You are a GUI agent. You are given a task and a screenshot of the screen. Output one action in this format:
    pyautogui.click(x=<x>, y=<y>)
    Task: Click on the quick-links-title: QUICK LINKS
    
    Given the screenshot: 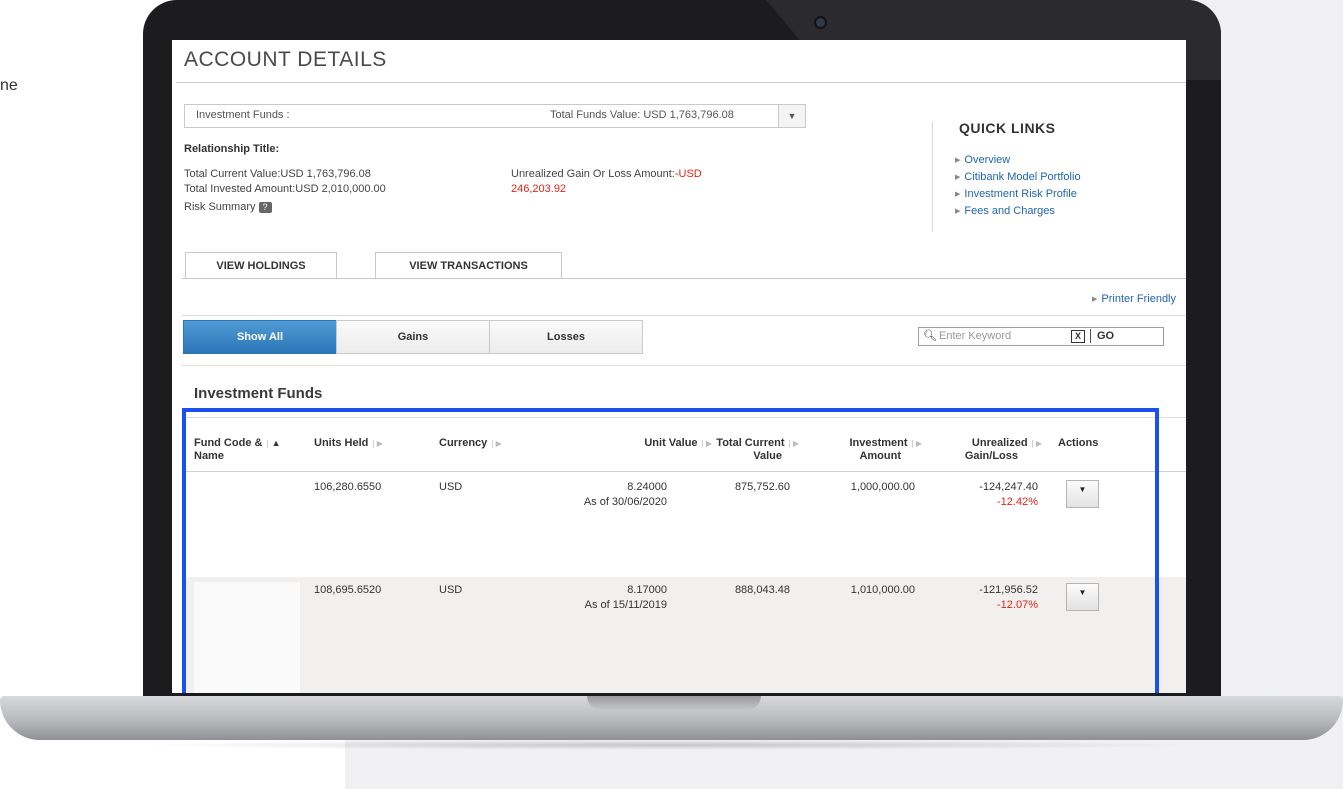 What is the action you would take?
    pyautogui.click(x=1007, y=128)
    